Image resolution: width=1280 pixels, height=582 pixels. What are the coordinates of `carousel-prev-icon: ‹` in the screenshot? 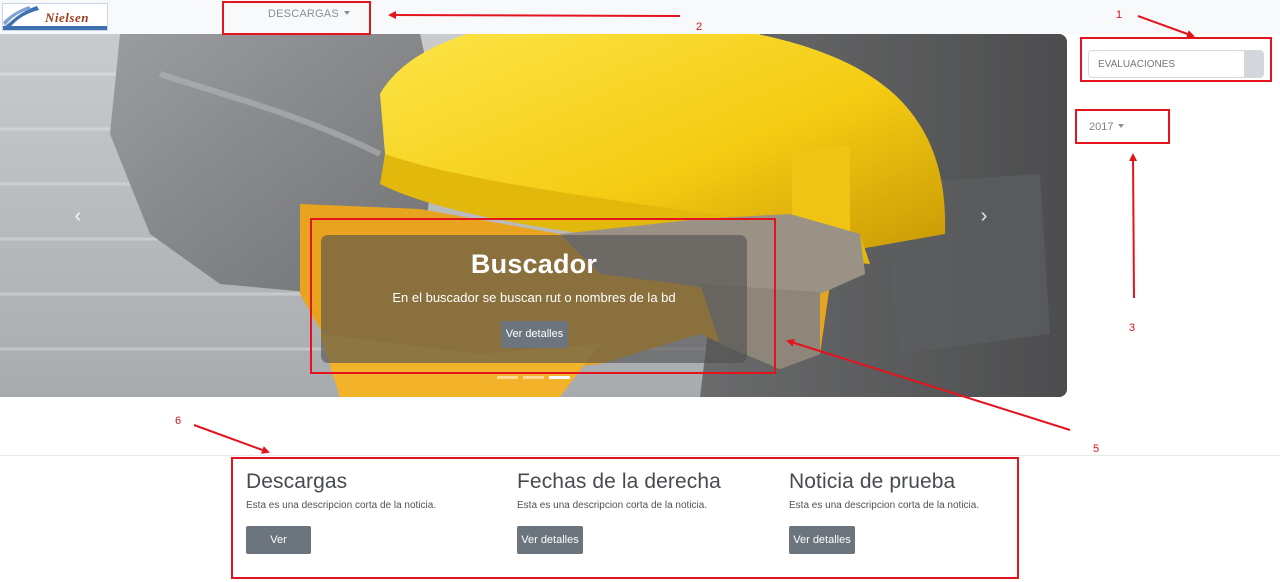 It's located at (78, 216).